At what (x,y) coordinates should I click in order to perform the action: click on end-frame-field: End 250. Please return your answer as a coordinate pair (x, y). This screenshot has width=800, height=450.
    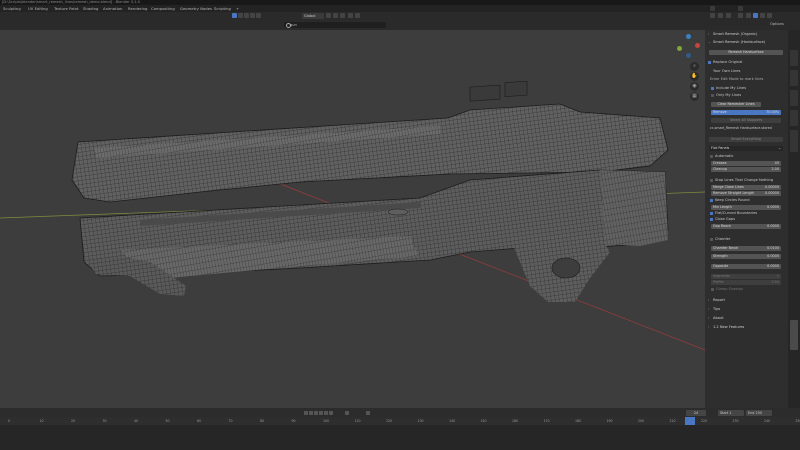
    Looking at the image, I should click on (759, 413).